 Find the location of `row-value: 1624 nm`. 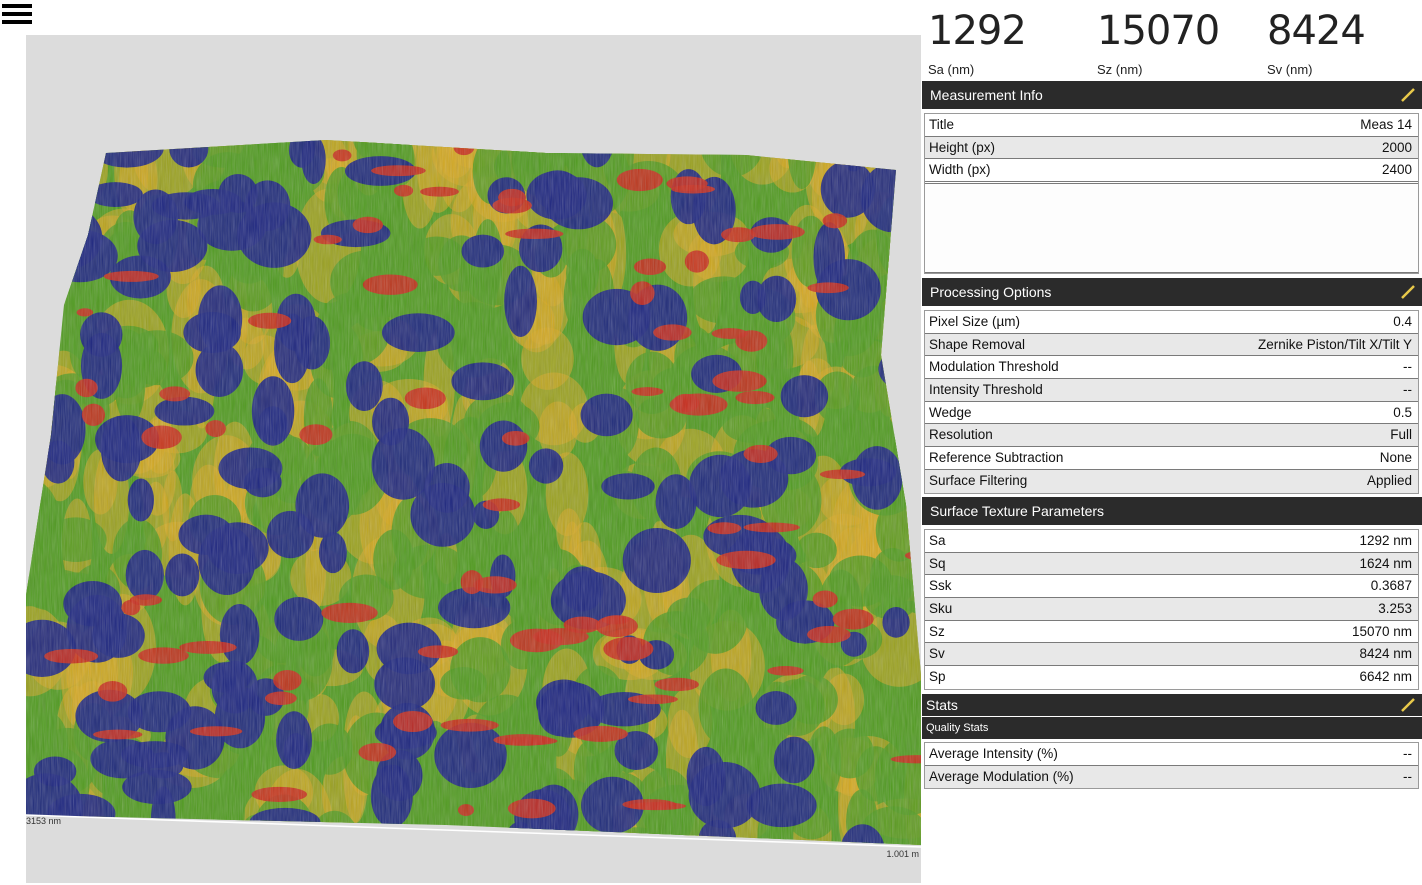

row-value: 1624 nm is located at coordinates (1385, 563).